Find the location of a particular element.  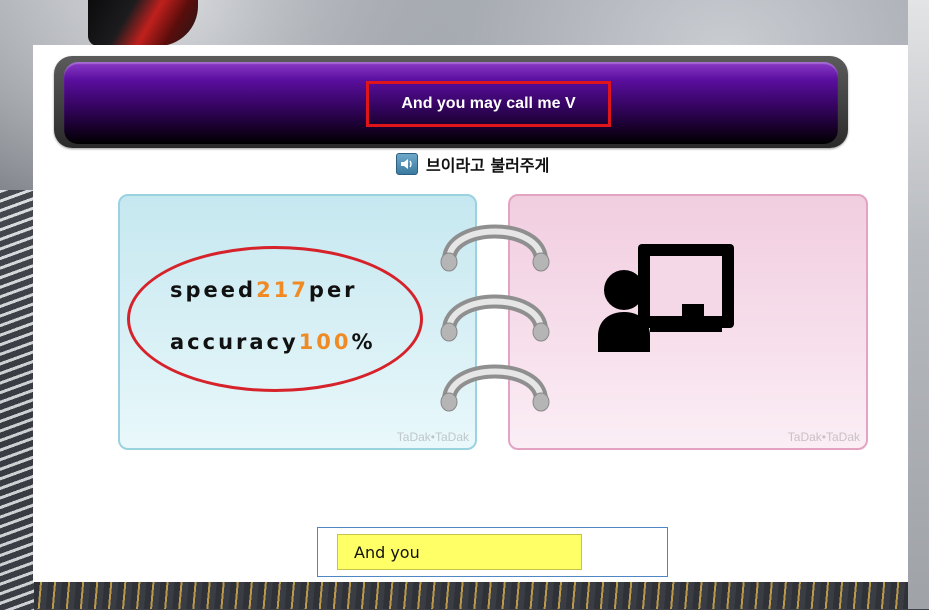

background-bottom-strip is located at coordinates (471, 595).